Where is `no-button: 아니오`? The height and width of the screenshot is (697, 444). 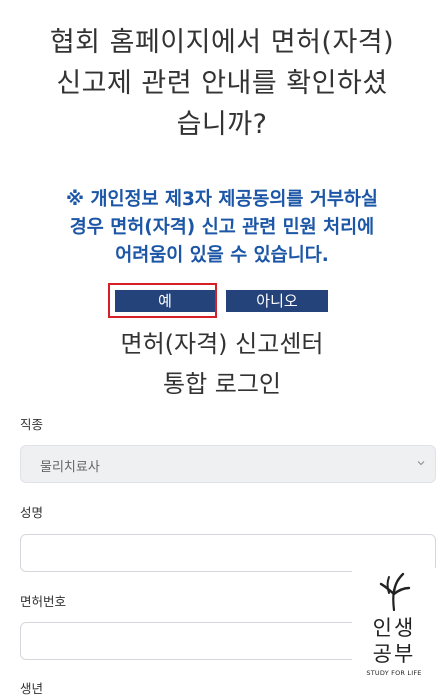 no-button: 아니오 is located at coordinates (277, 301).